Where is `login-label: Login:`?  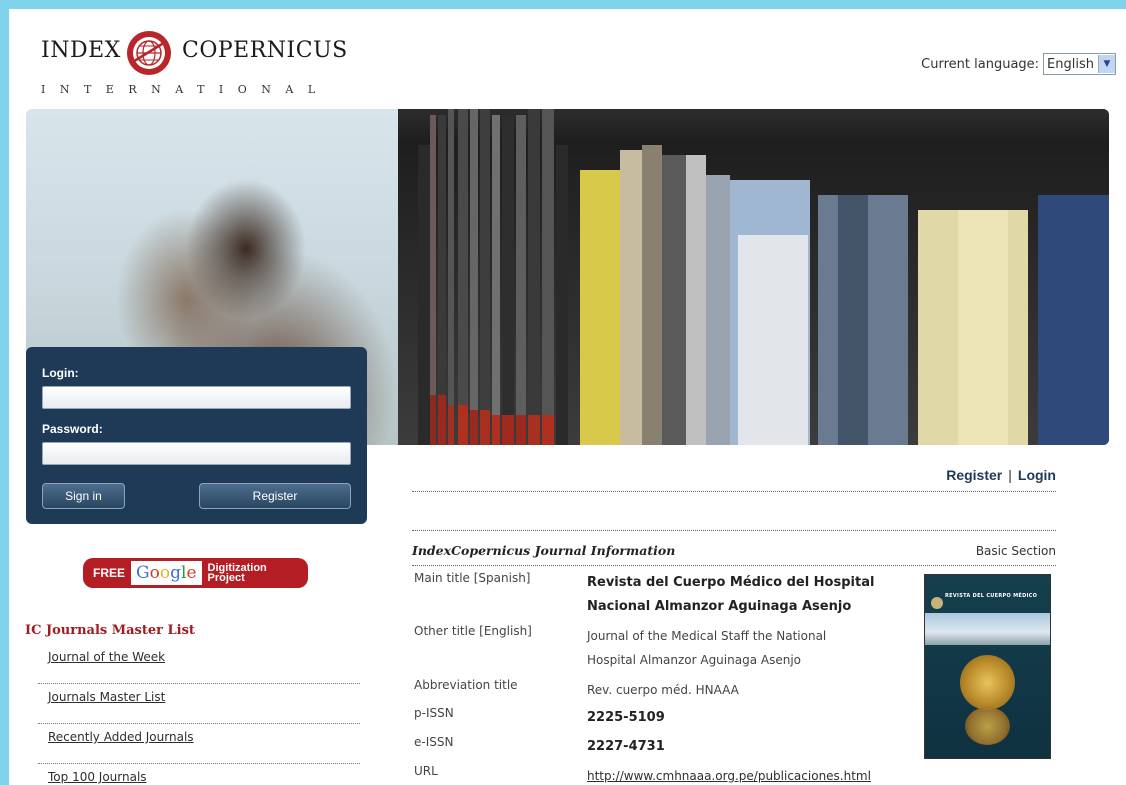
login-label: Login: is located at coordinates (60, 373).